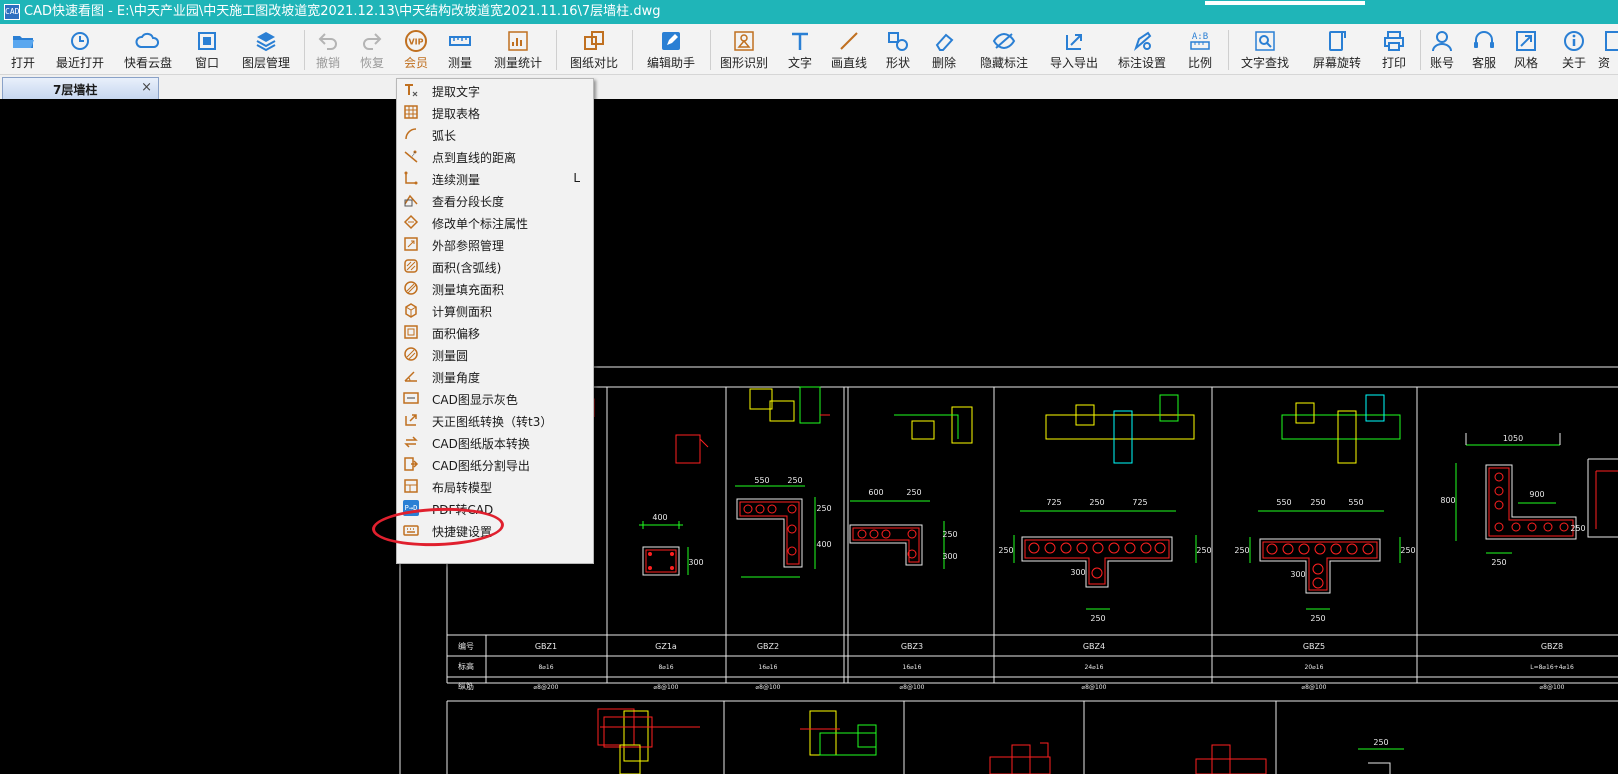 This screenshot has width=1618, height=774. Describe the element at coordinates (23, 42) in the screenshot. I see `folder-open-icon` at that location.